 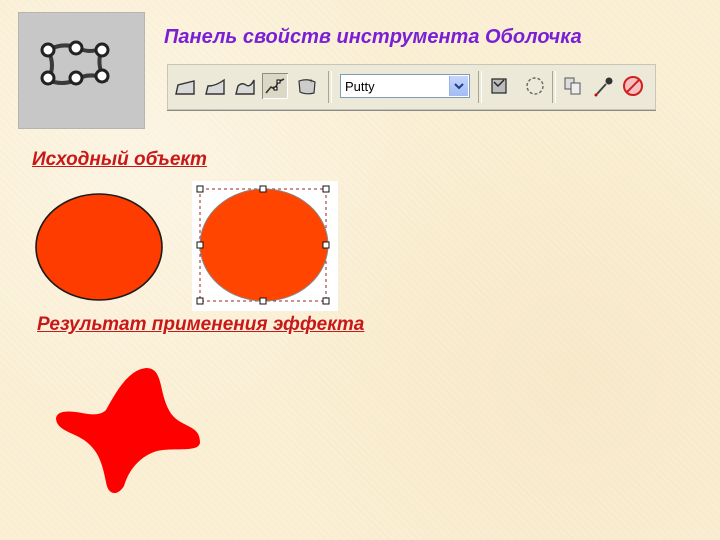 I want to click on page-title: Панель свойств инструмента Оболочка, so click(x=373, y=37).